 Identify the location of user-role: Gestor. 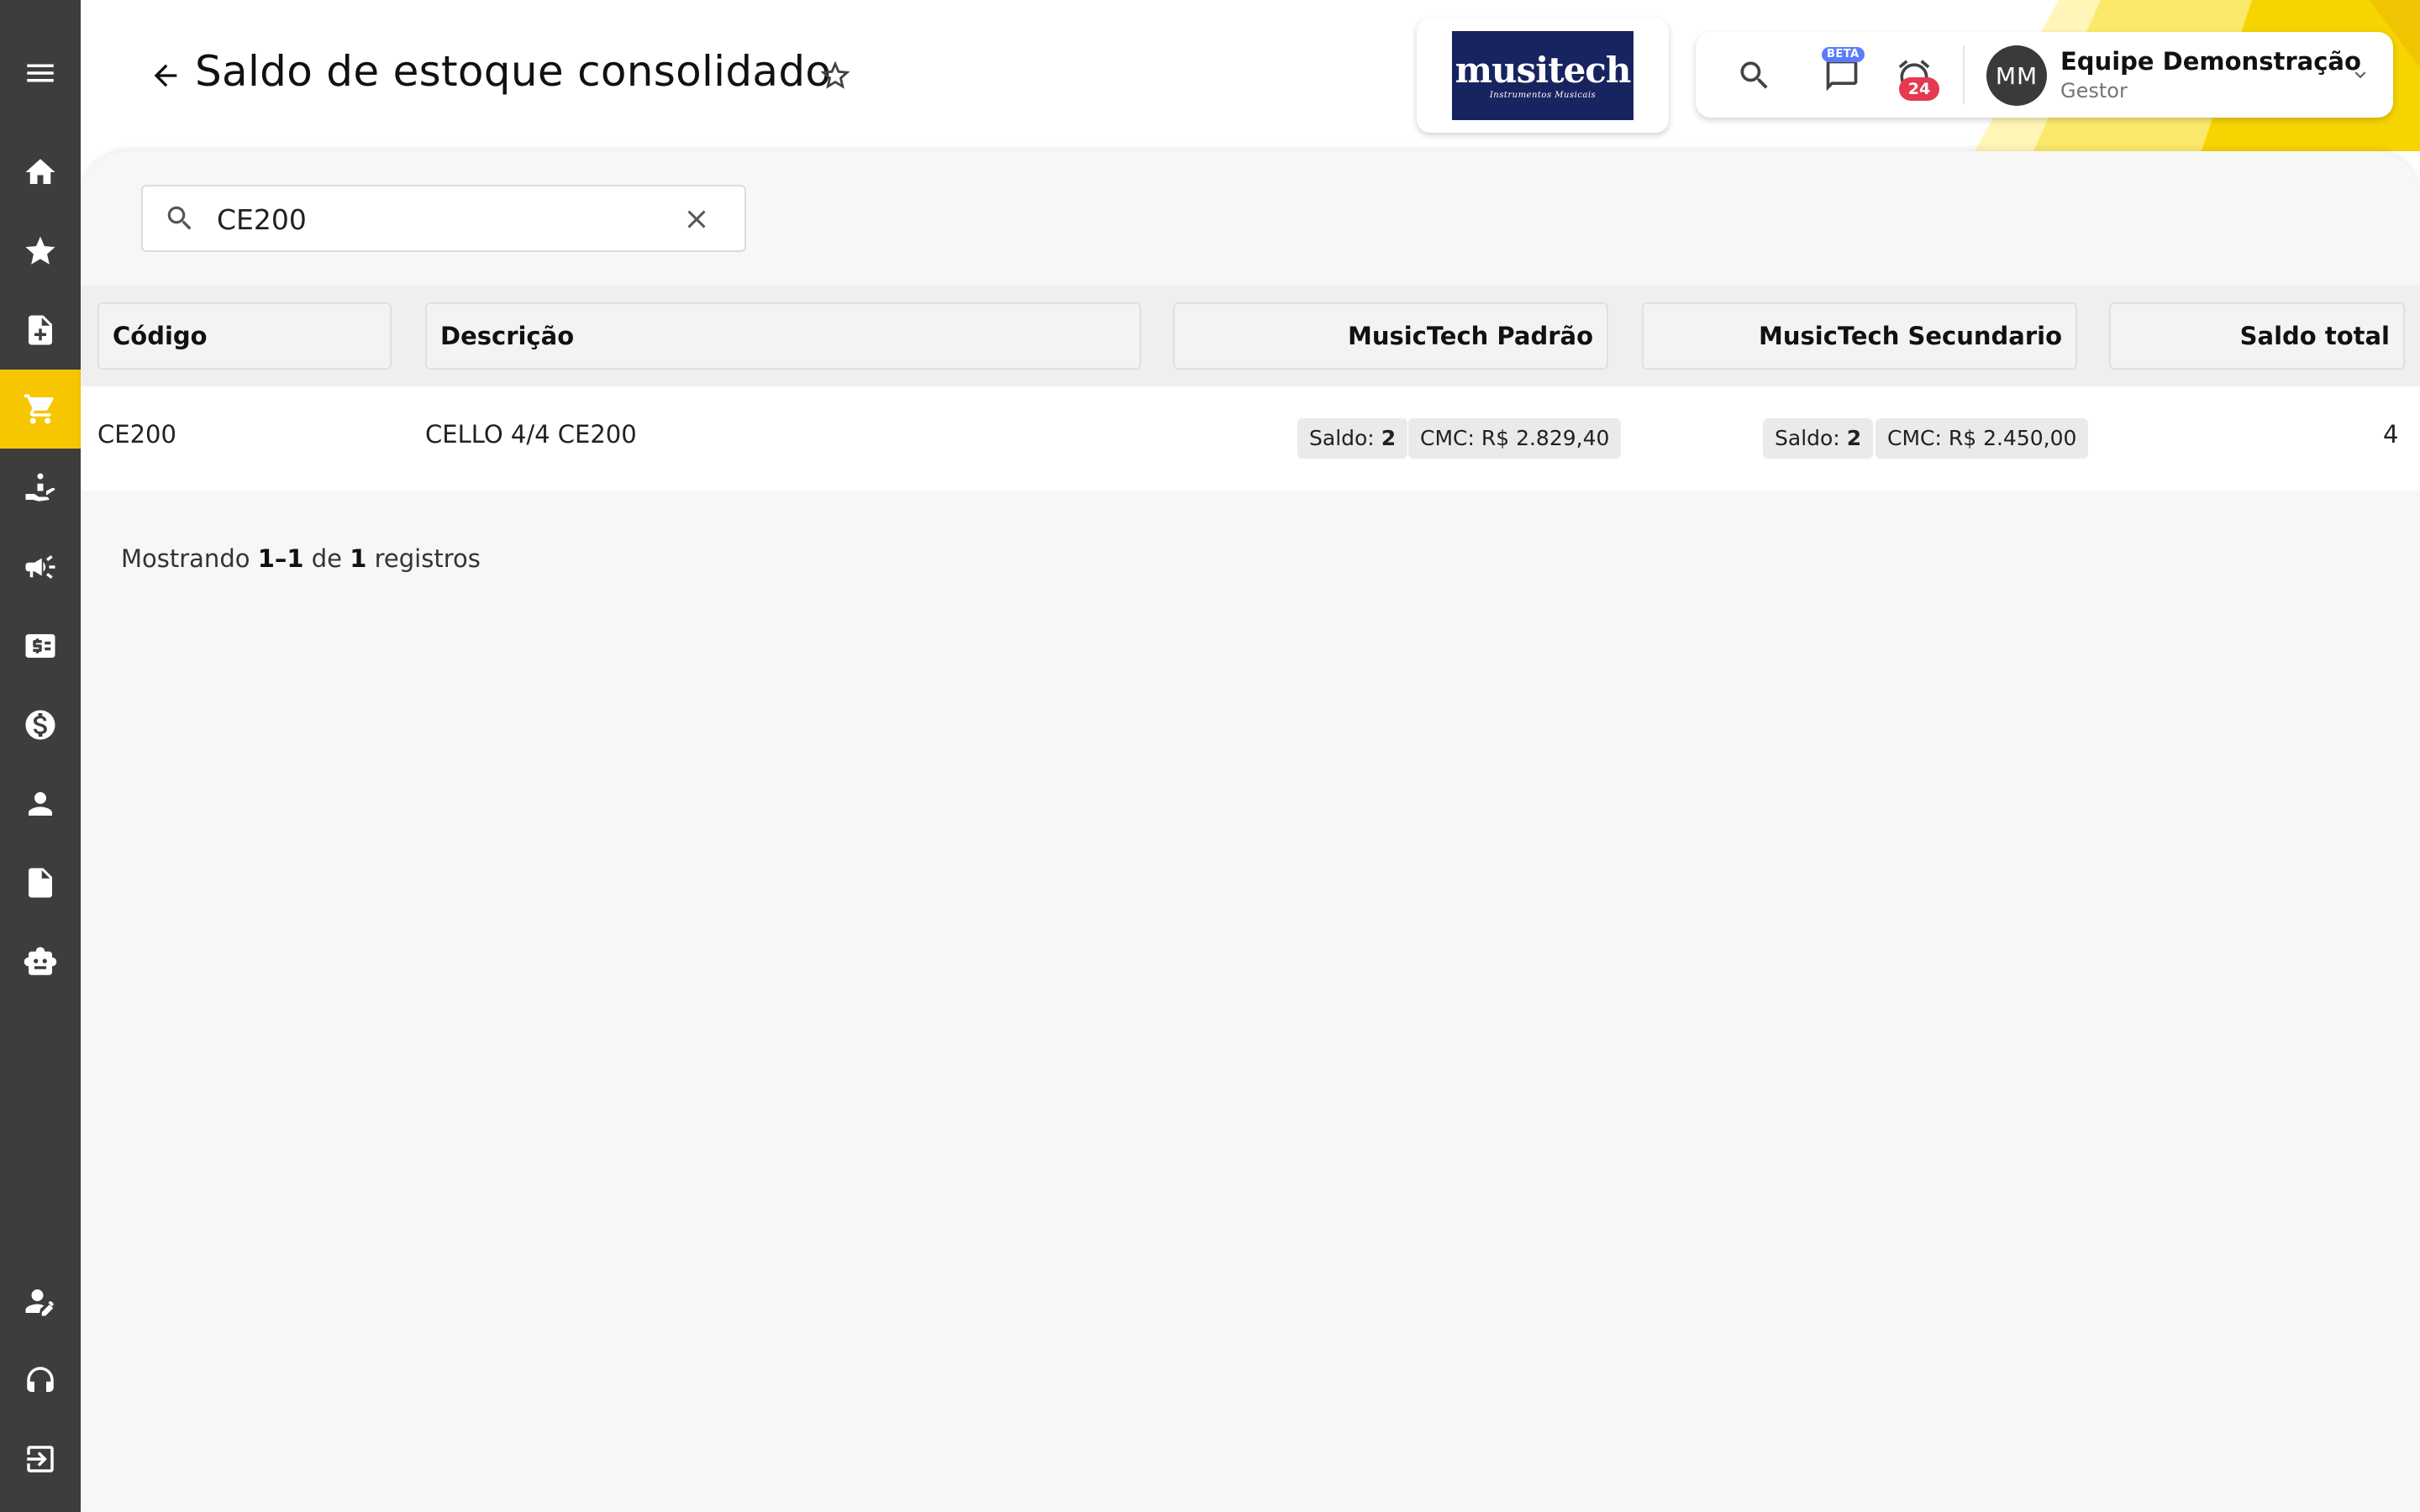
(2094, 90).